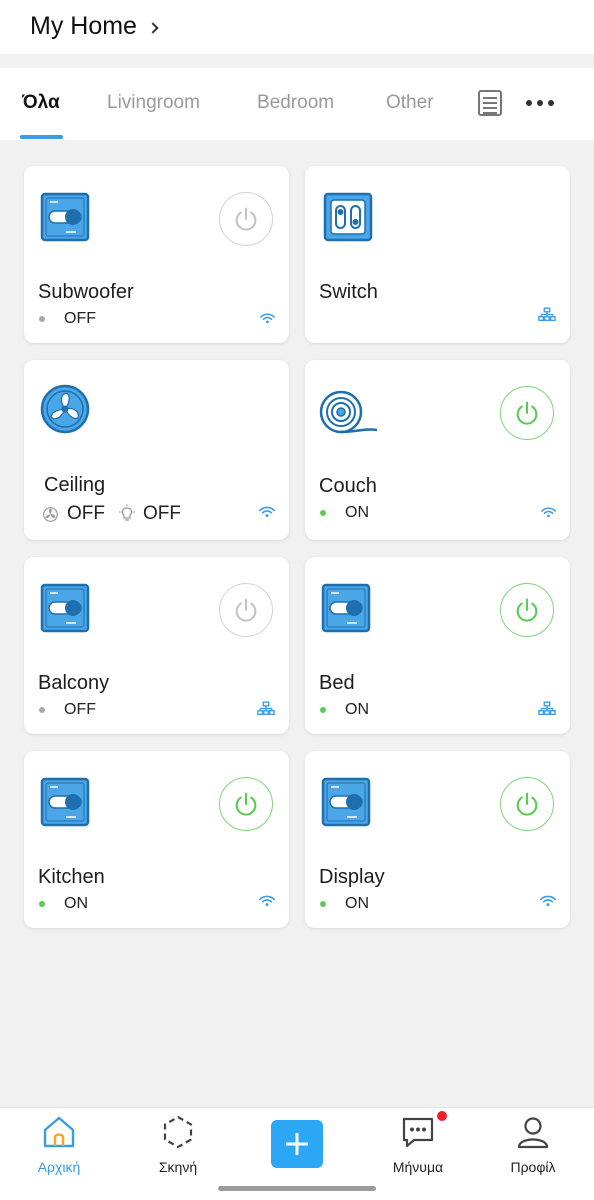 This screenshot has width=594, height=1200. Describe the element at coordinates (156, 254) in the screenshot. I see `device-card-subwoofer: Subwoofer OFF` at that location.